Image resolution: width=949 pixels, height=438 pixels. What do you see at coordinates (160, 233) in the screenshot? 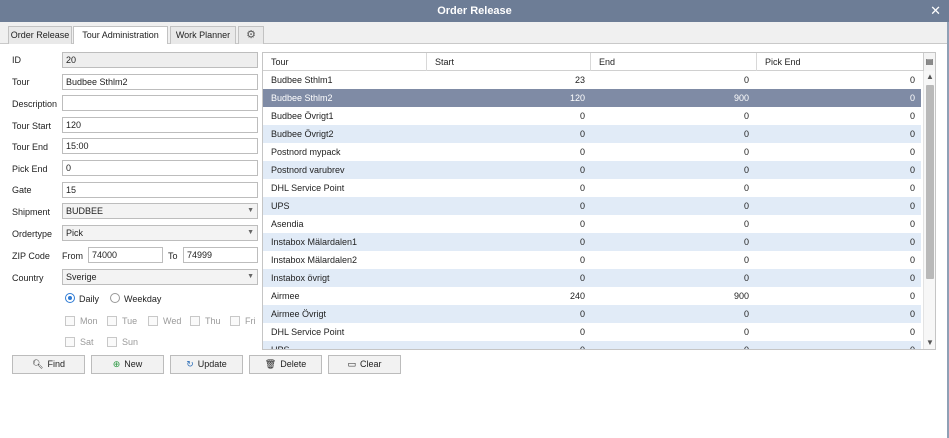
I see `ordertype-select: Pick ▼` at bounding box center [160, 233].